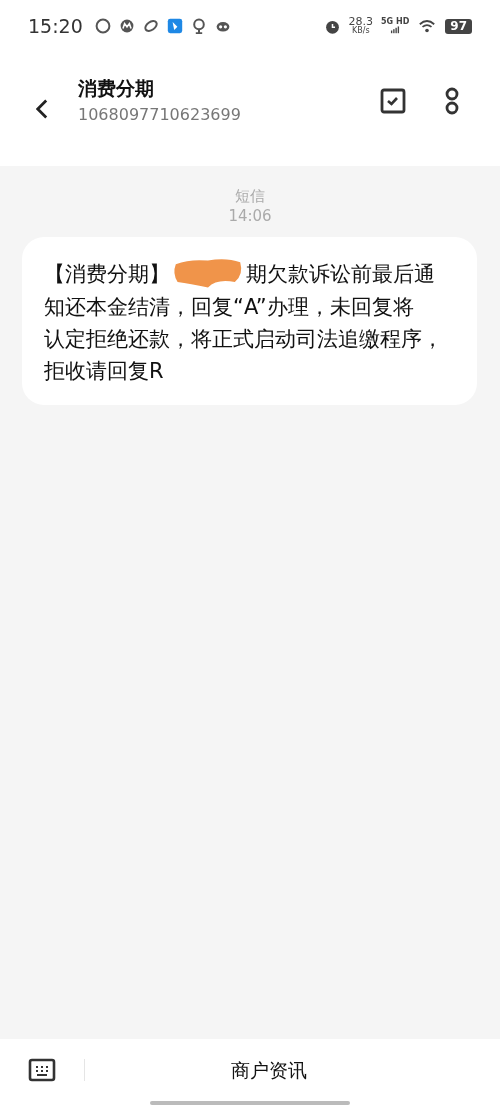 The width and height of the screenshot is (500, 1111). I want to click on contact-number: 1068097710623699, so click(160, 115).